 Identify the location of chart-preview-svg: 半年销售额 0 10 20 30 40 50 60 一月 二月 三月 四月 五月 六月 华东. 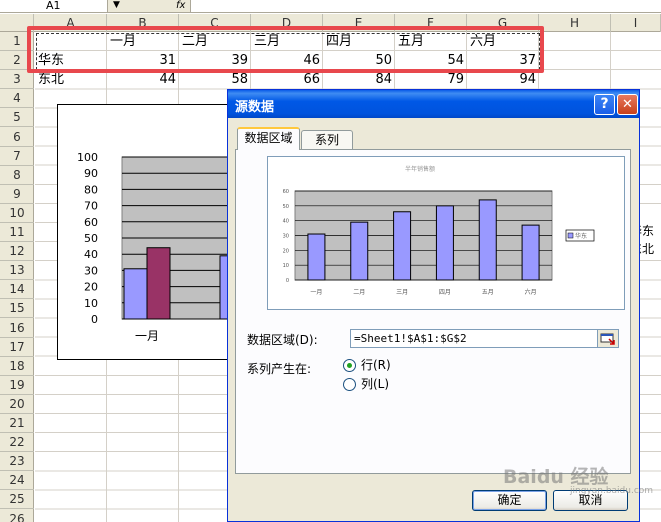
(439, 230).